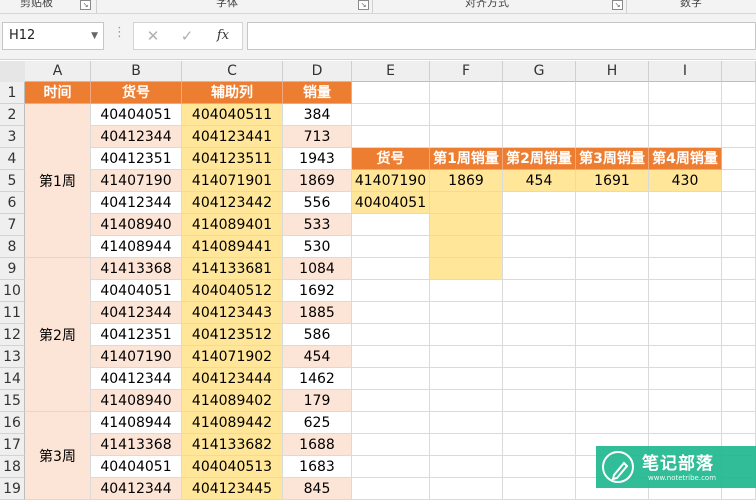 This screenshot has height=500, width=756. Describe the element at coordinates (232, 269) in the screenshot. I see `helper-cell: 414133681` at that location.